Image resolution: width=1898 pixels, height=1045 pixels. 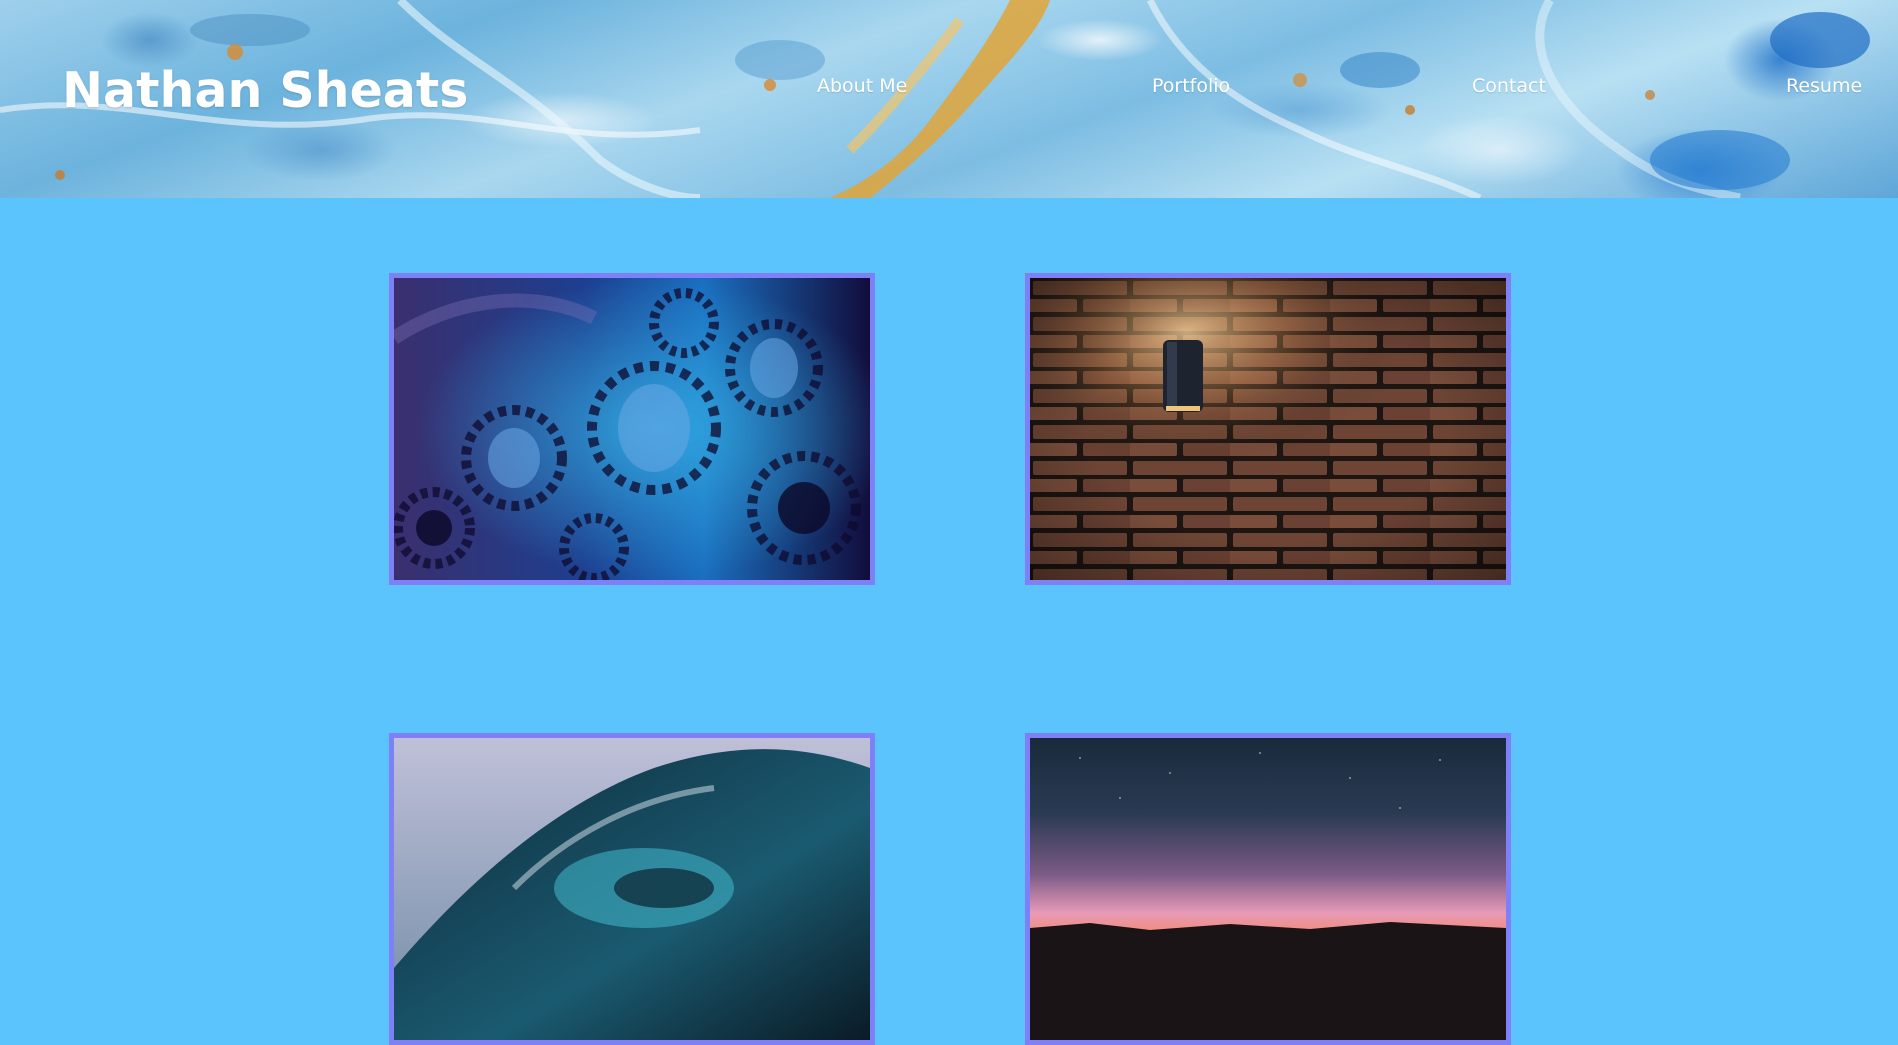 I want to click on nav-link-resume: Resume, so click(x=1824, y=86).